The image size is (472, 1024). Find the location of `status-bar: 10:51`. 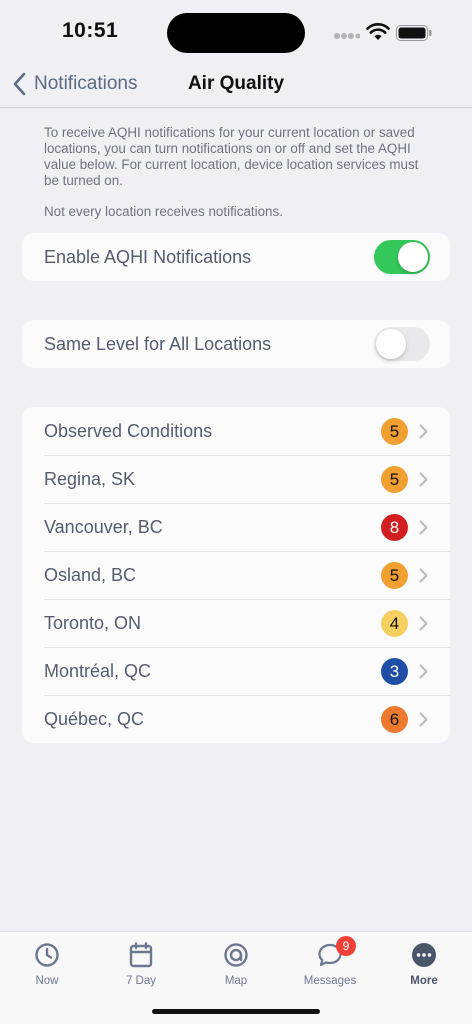

status-bar: 10:51 is located at coordinates (236, 31).